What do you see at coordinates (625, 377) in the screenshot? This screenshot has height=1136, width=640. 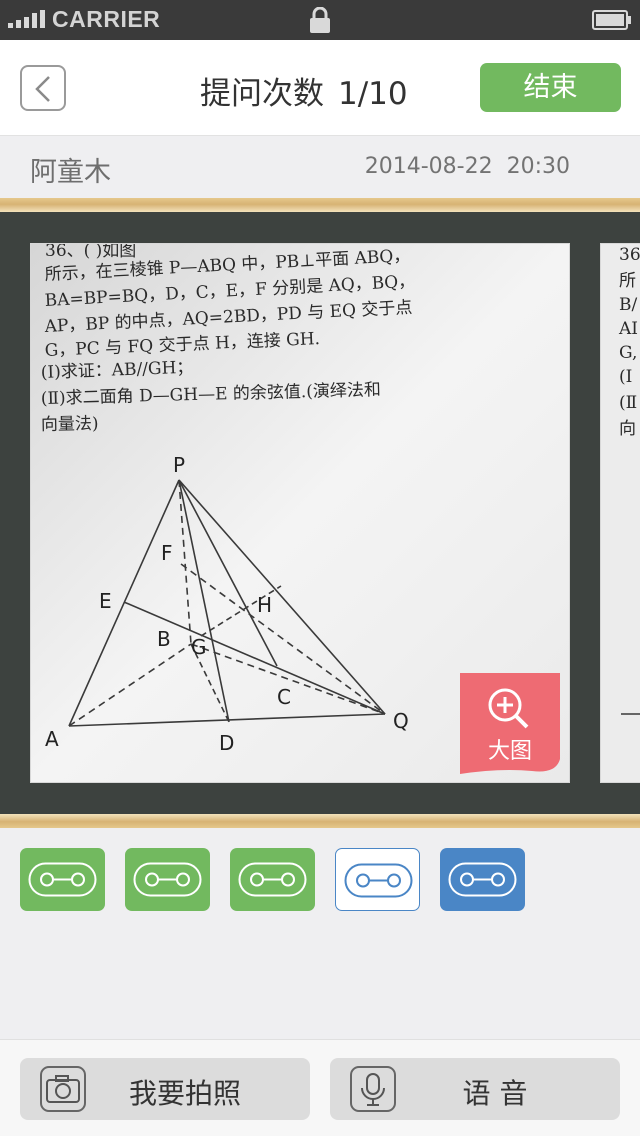 I see `next-line-6: (Ⅰ` at bounding box center [625, 377].